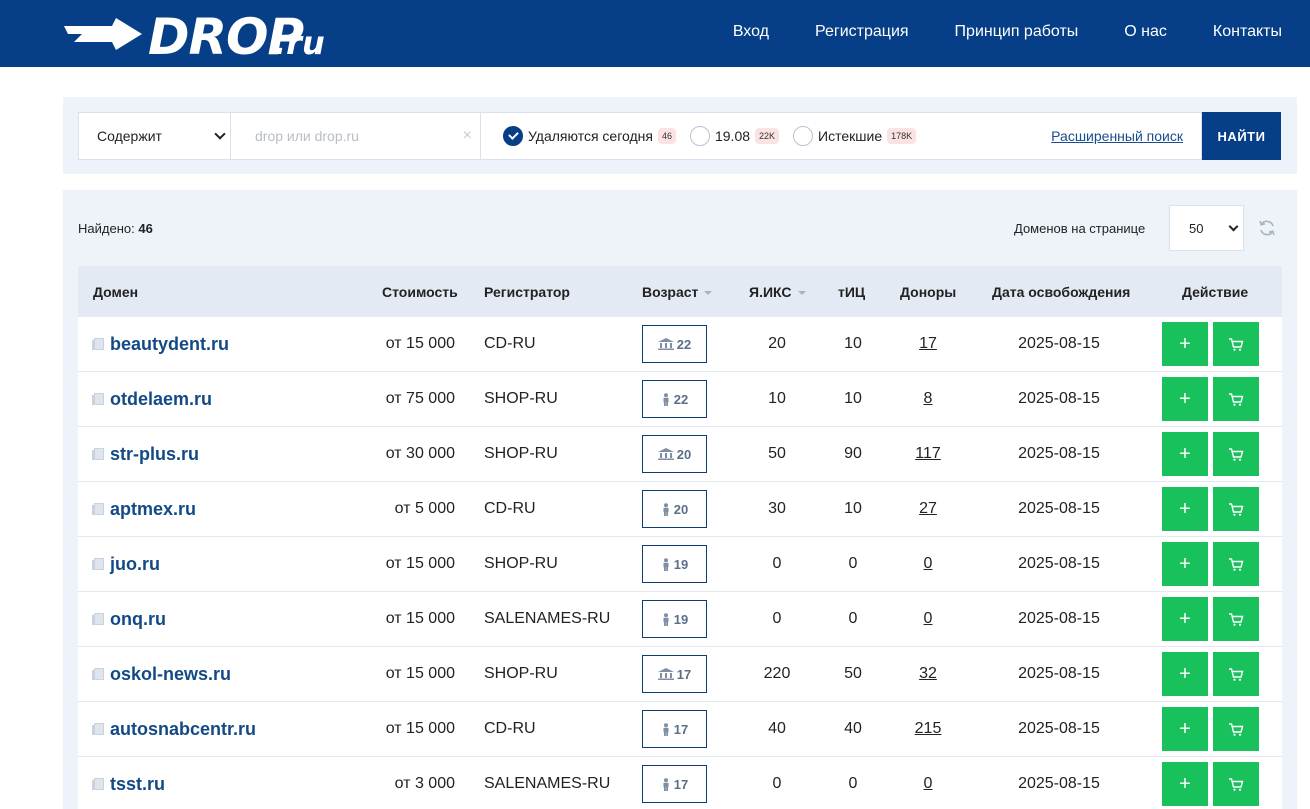 The image size is (1310, 809). Describe the element at coordinates (855, 136) in the screenshot. I see `filter-expired: Истекшие 178K` at that location.